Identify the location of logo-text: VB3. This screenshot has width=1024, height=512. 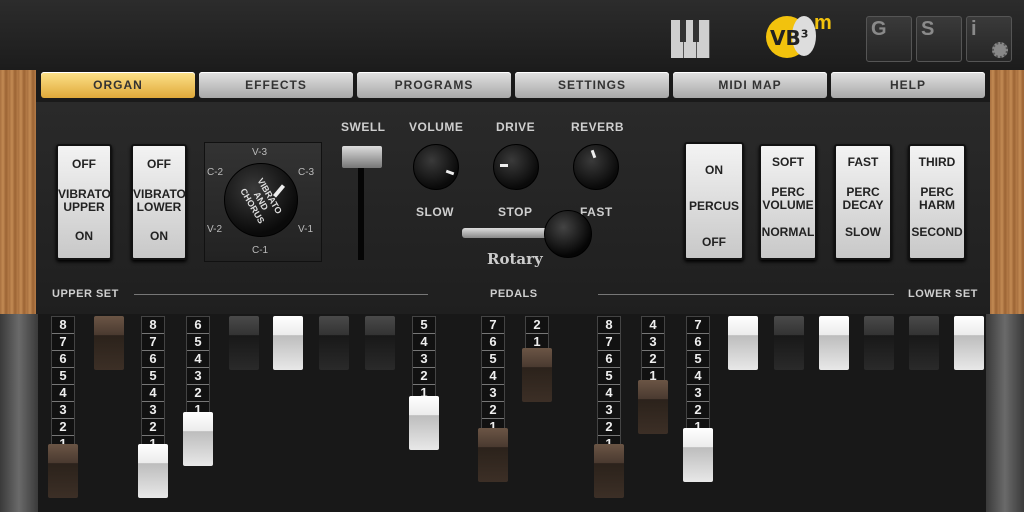
(789, 38).